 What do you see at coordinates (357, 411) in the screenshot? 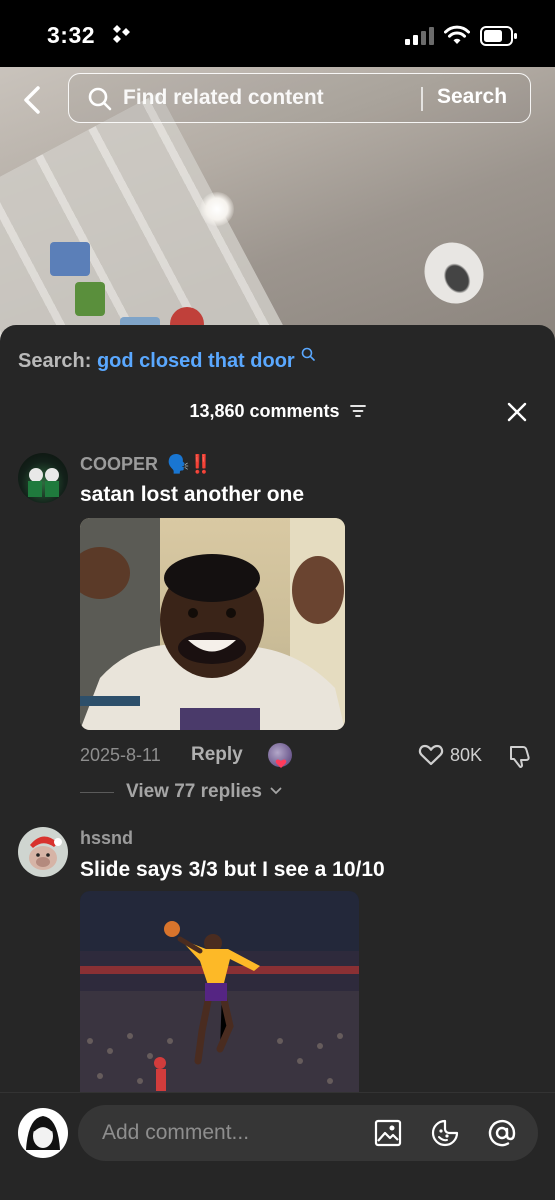
I see `sort-icon` at bounding box center [357, 411].